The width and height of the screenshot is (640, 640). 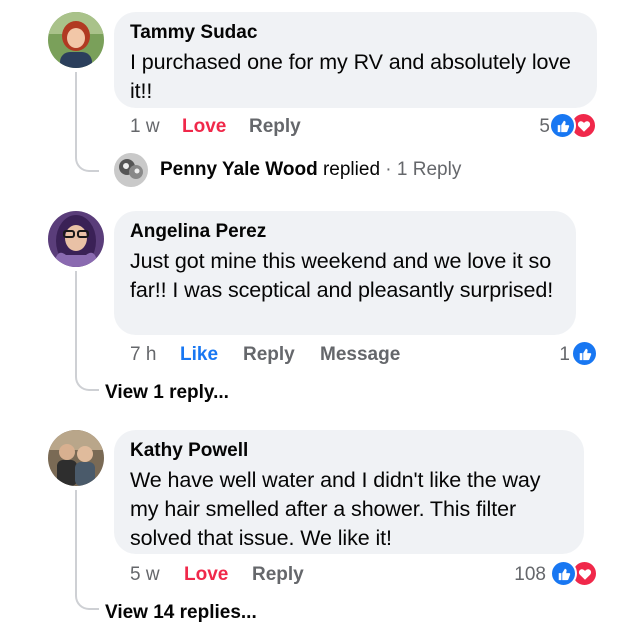 I want to click on reply-verb: replied, so click(x=351, y=169).